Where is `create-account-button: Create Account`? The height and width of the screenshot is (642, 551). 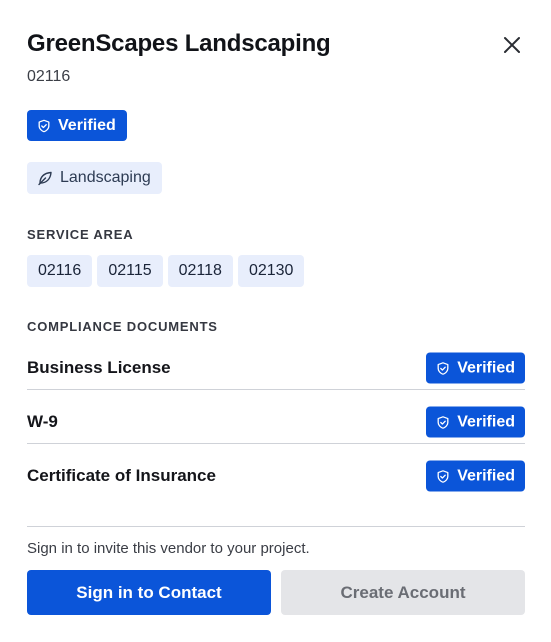
create-account-button: Create Account is located at coordinates (403, 592).